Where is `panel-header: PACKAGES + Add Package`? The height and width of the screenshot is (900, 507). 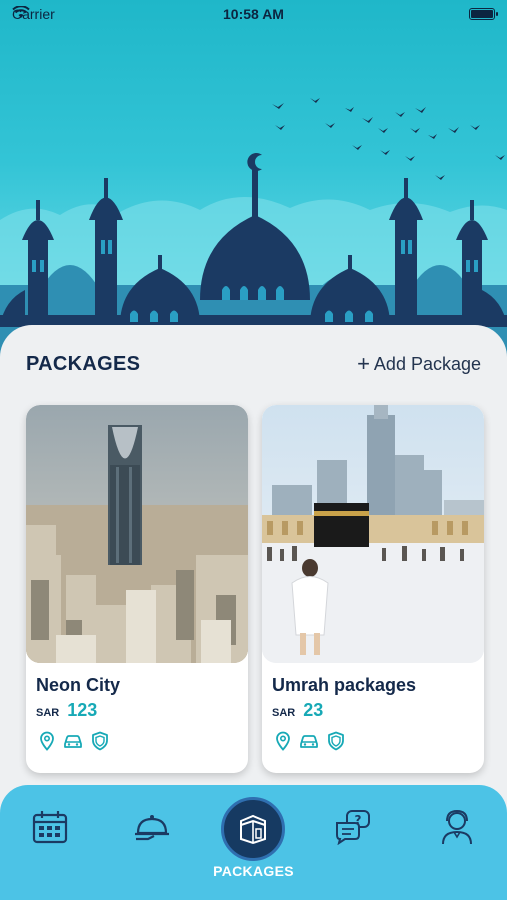 panel-header: PACKAGES + Add Package is located at coordinates (253, 364).